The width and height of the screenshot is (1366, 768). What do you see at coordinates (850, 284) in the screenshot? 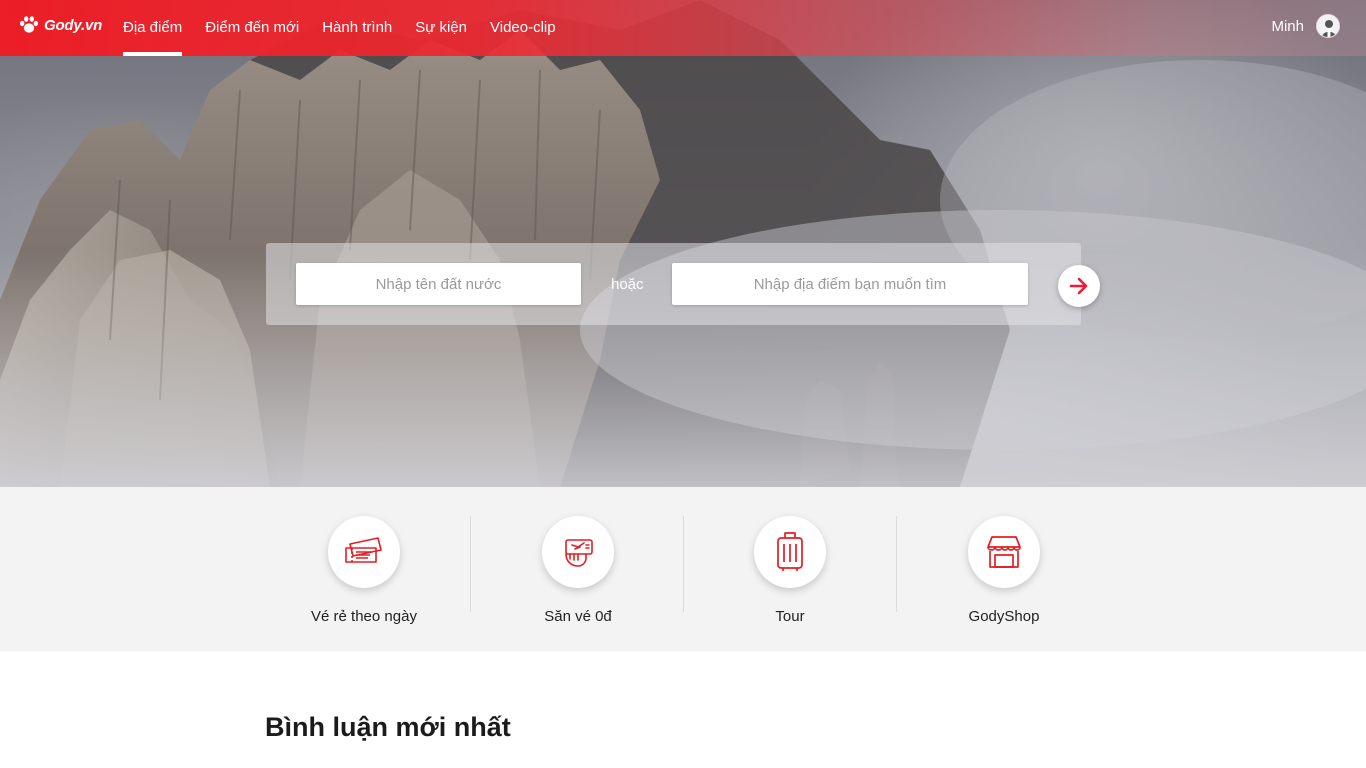
I see `place-search-input` at bounding box center [850, 284].